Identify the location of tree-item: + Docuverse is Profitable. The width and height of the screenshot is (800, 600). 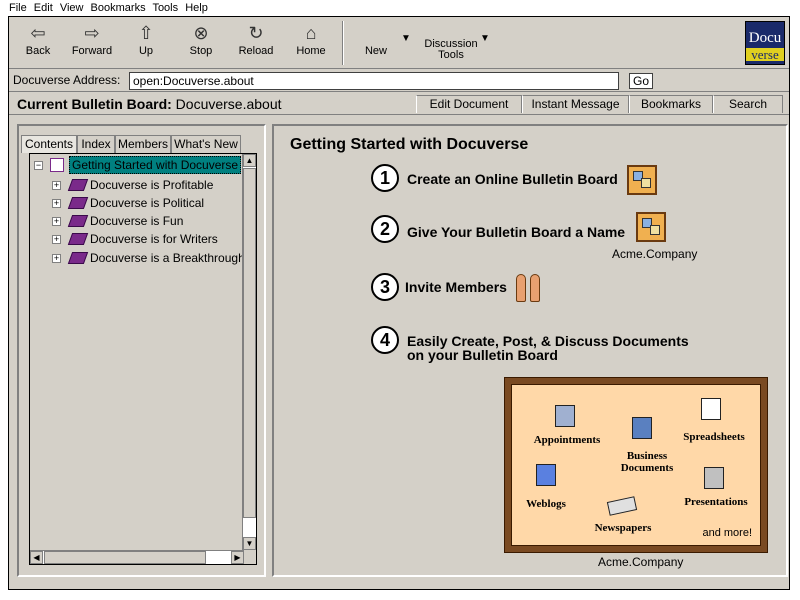
(146, 185).